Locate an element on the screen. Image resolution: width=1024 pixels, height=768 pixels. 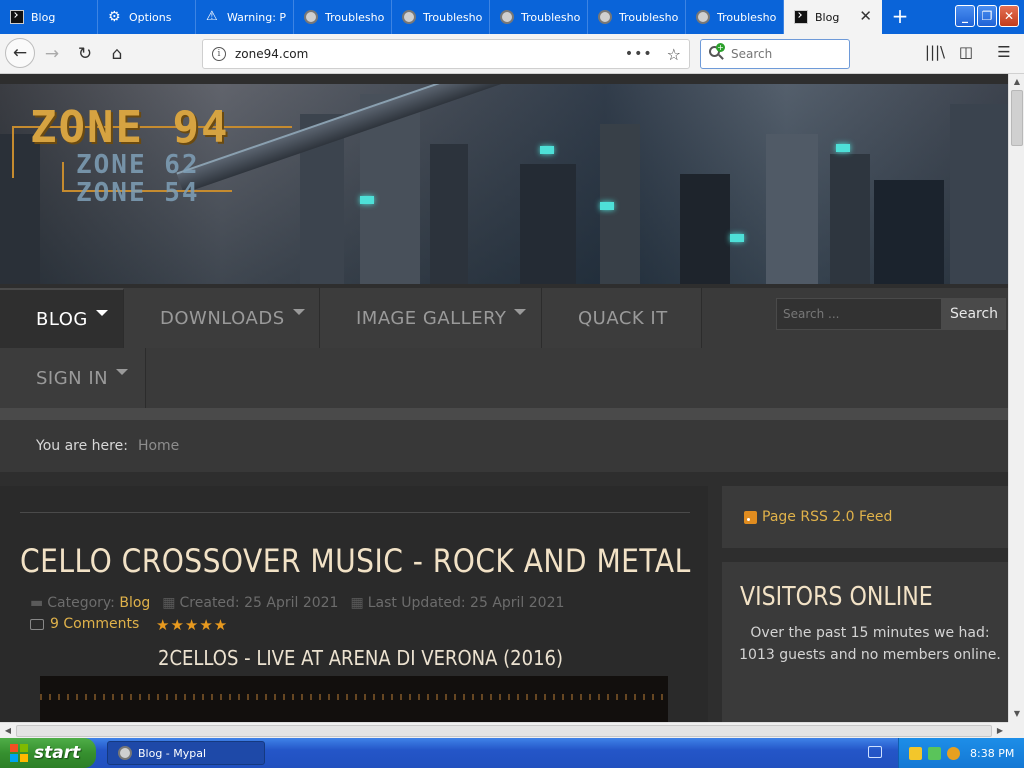
gear-icon: ⚙ is located at coordinates (114, 17).